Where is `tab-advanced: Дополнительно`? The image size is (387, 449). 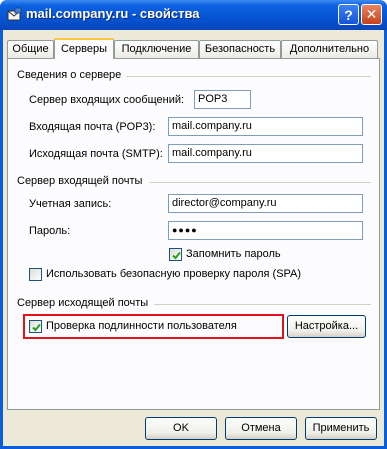 tab-advanced: Дополнительно is located at coordinates (329, 49).